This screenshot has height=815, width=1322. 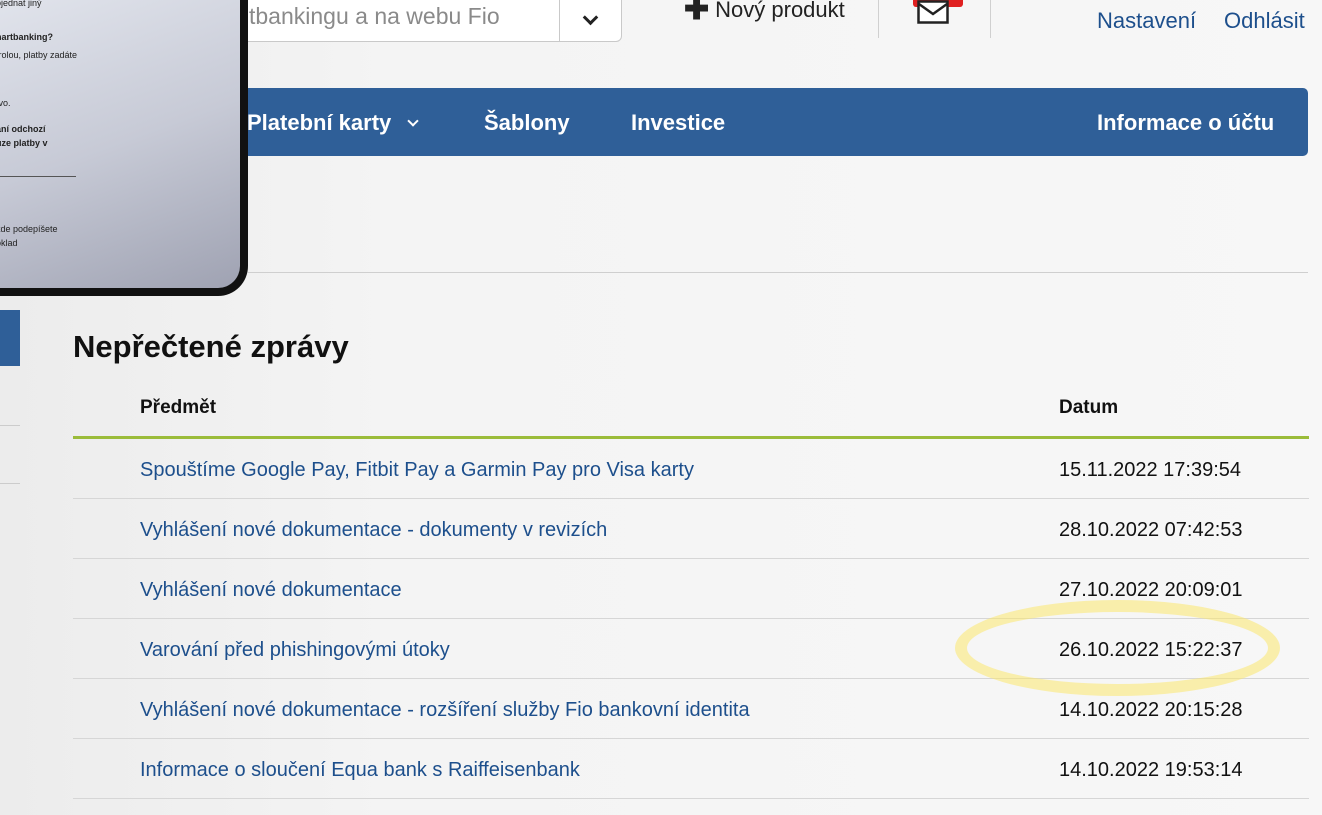 What do you see at coordinates (10, 338) in the screenshot?
I see `sidebar-active-item` at bounding box center [10, 338].